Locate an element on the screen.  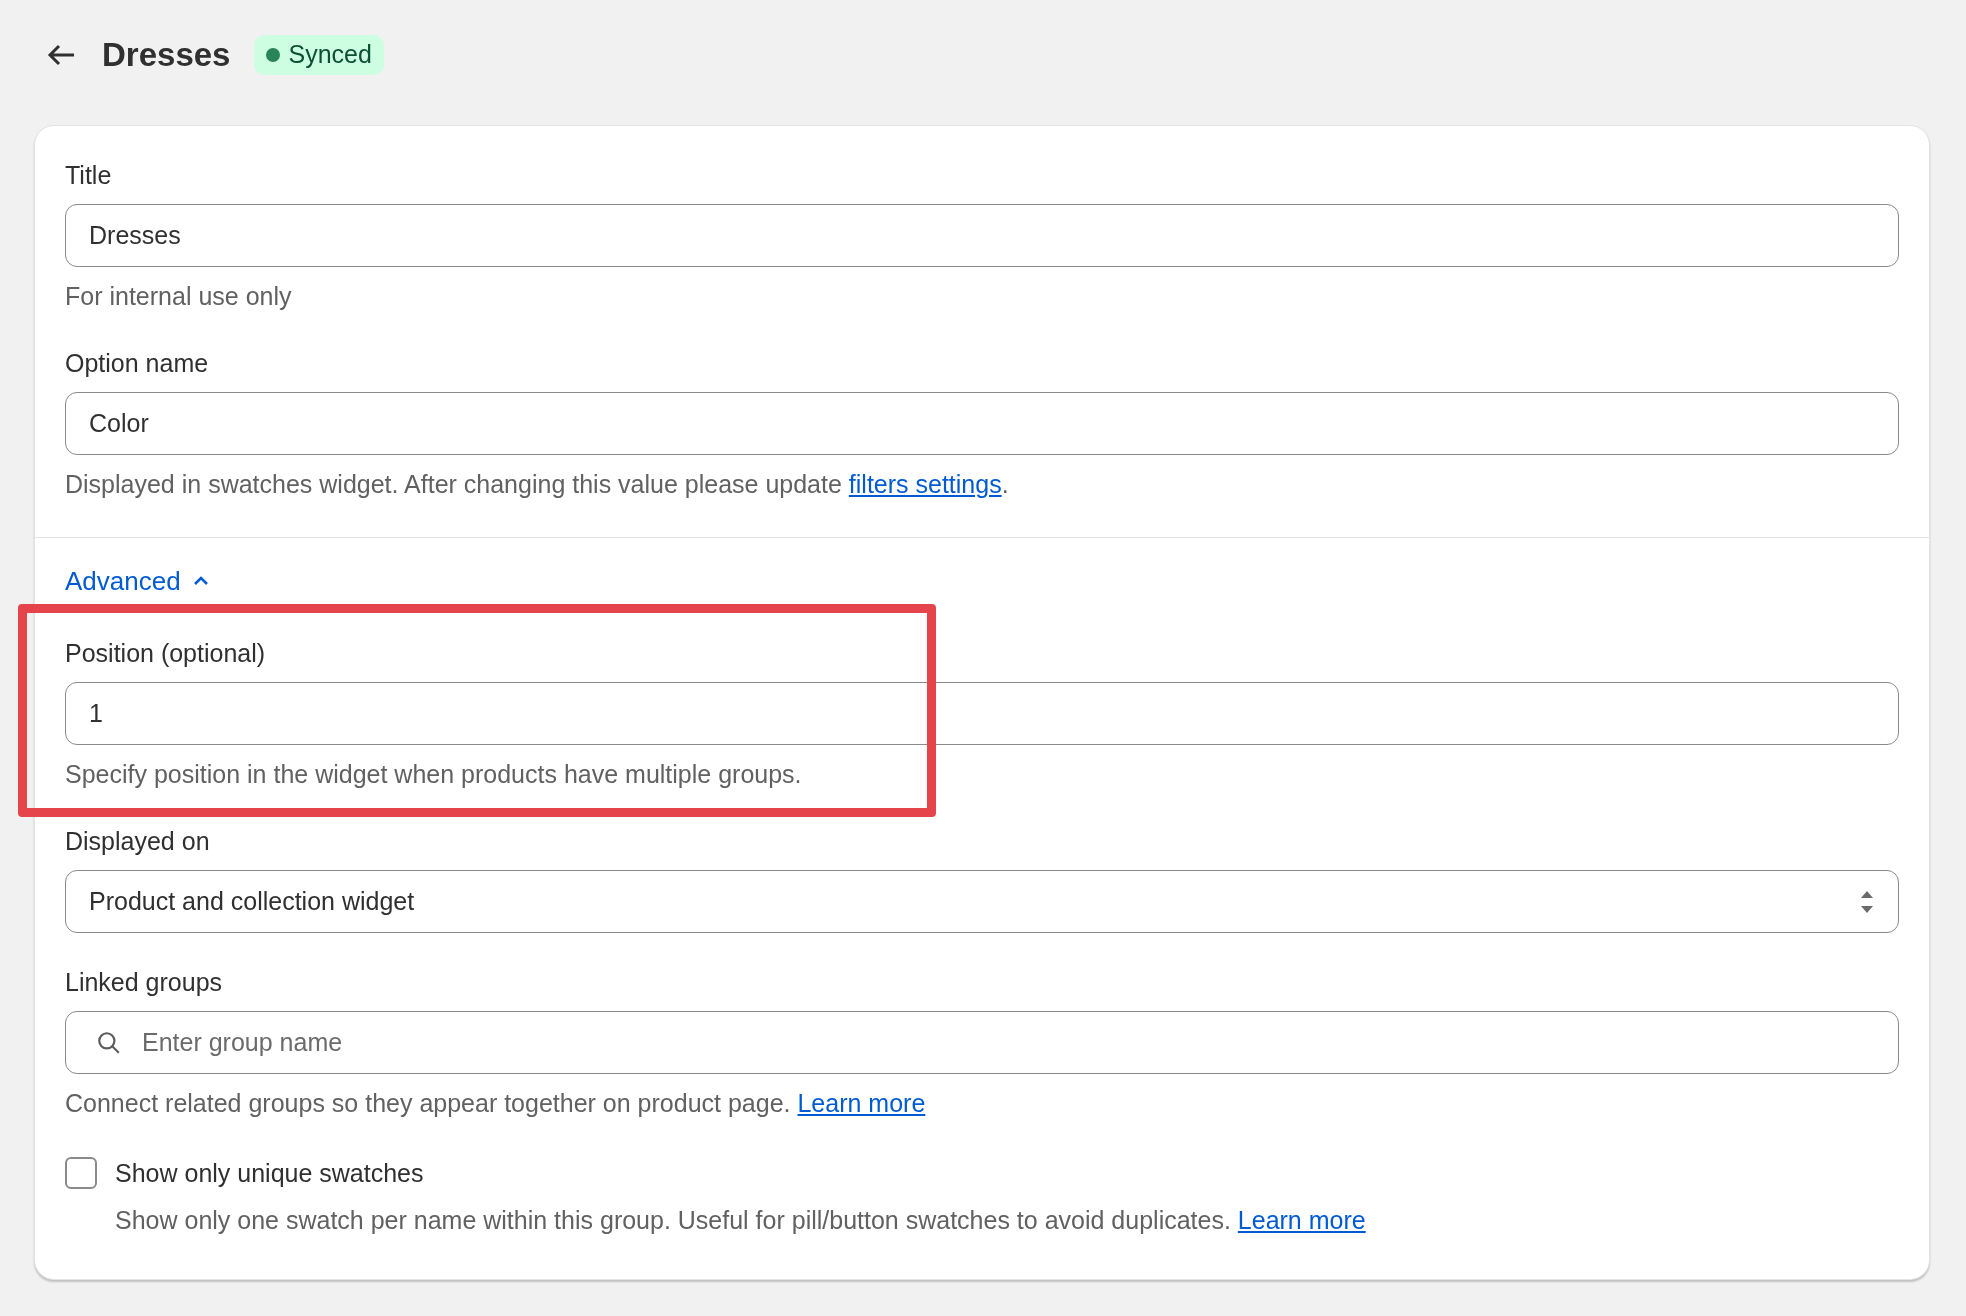
help-link: filters settings is located at coordinates (925, 484).